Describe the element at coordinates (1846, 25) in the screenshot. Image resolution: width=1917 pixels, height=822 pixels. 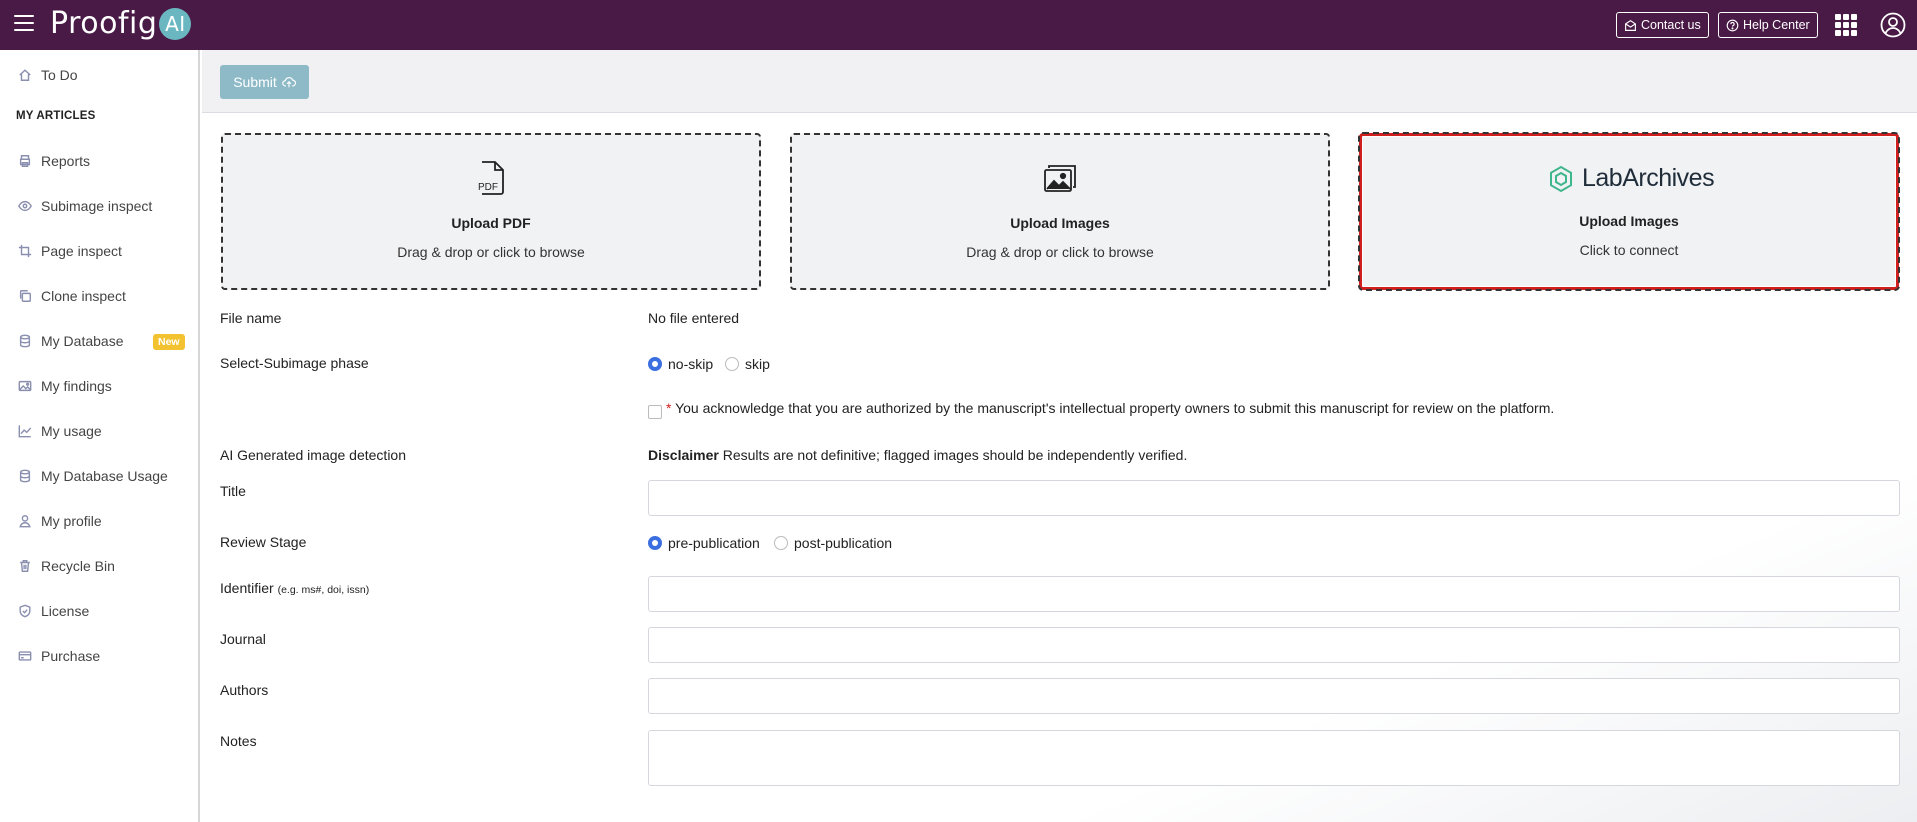
I see `apps-grid-icon` at that location.